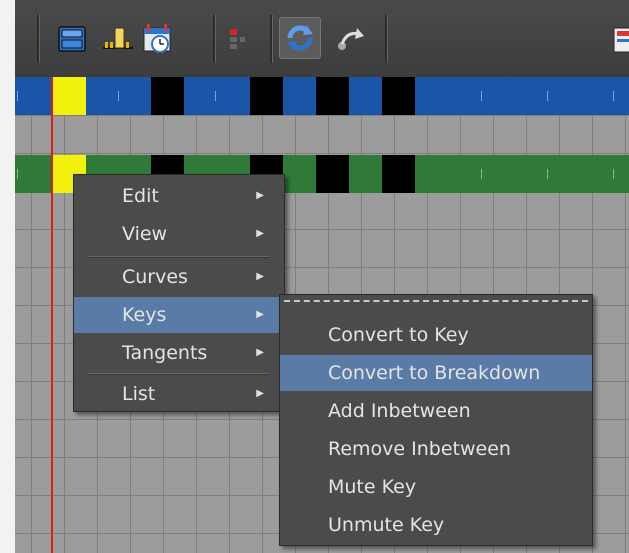 Image resolution: width=629 pixels, height=553 pixels. I want to click on scale-keys-icon, so click(118, 39).